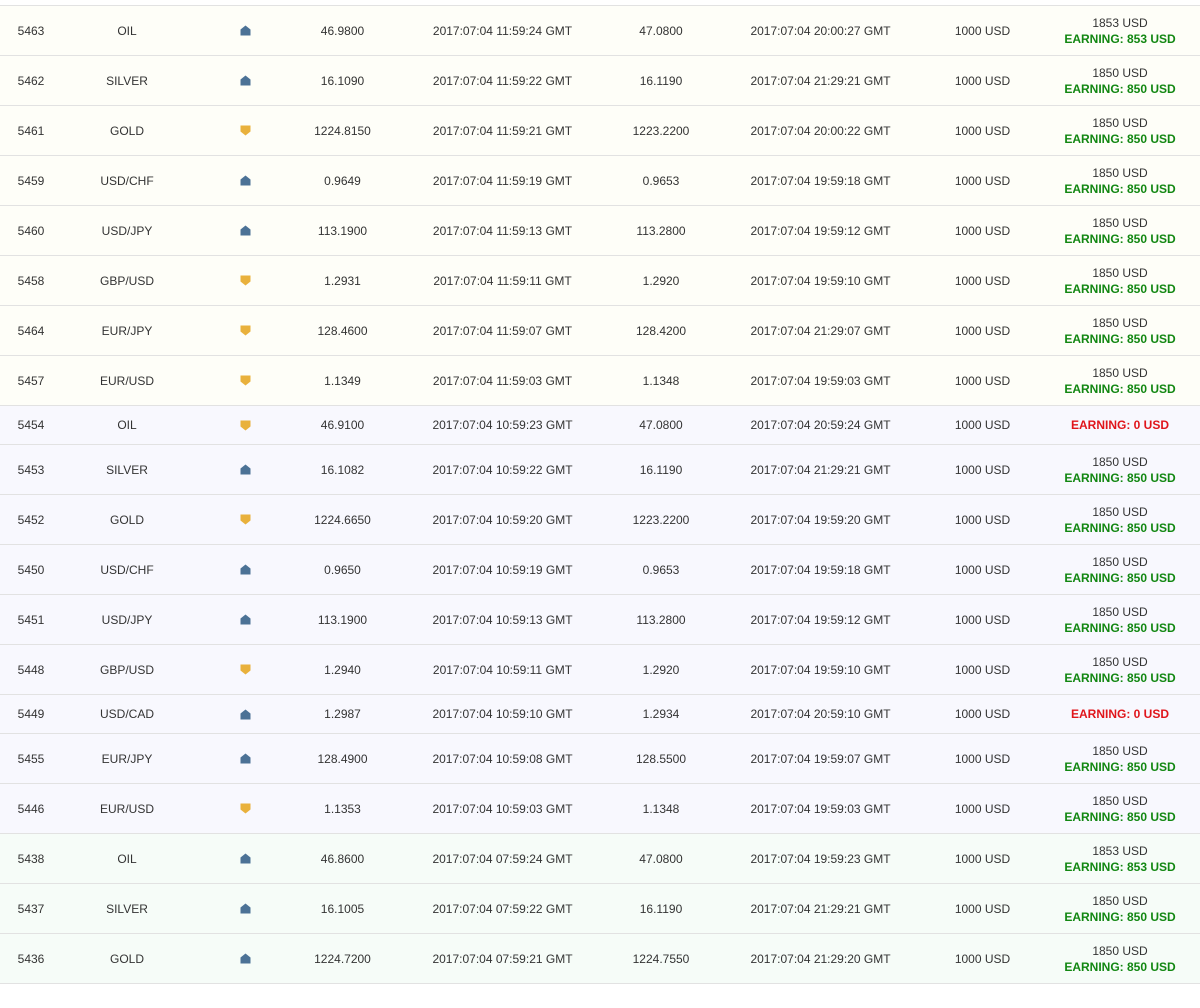 This screenshot has width=1200, height=1008. I want to click on open-time: 2017:07:04 10:59:10 GMT, so click(502, 714).